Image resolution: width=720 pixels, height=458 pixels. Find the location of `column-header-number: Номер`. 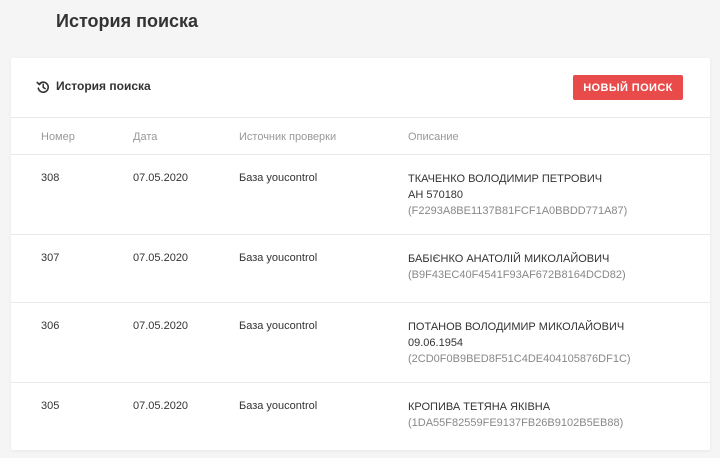

column-header-number: Номер is located at coordinates (58, 137).